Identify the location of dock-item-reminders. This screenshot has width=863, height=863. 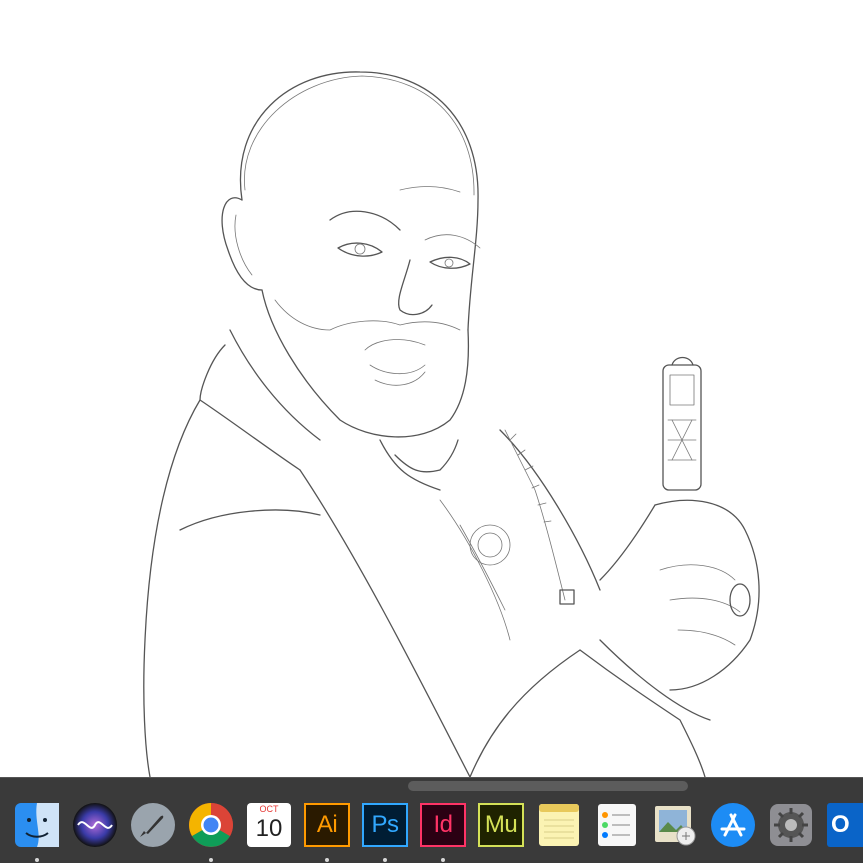
(617, 825).